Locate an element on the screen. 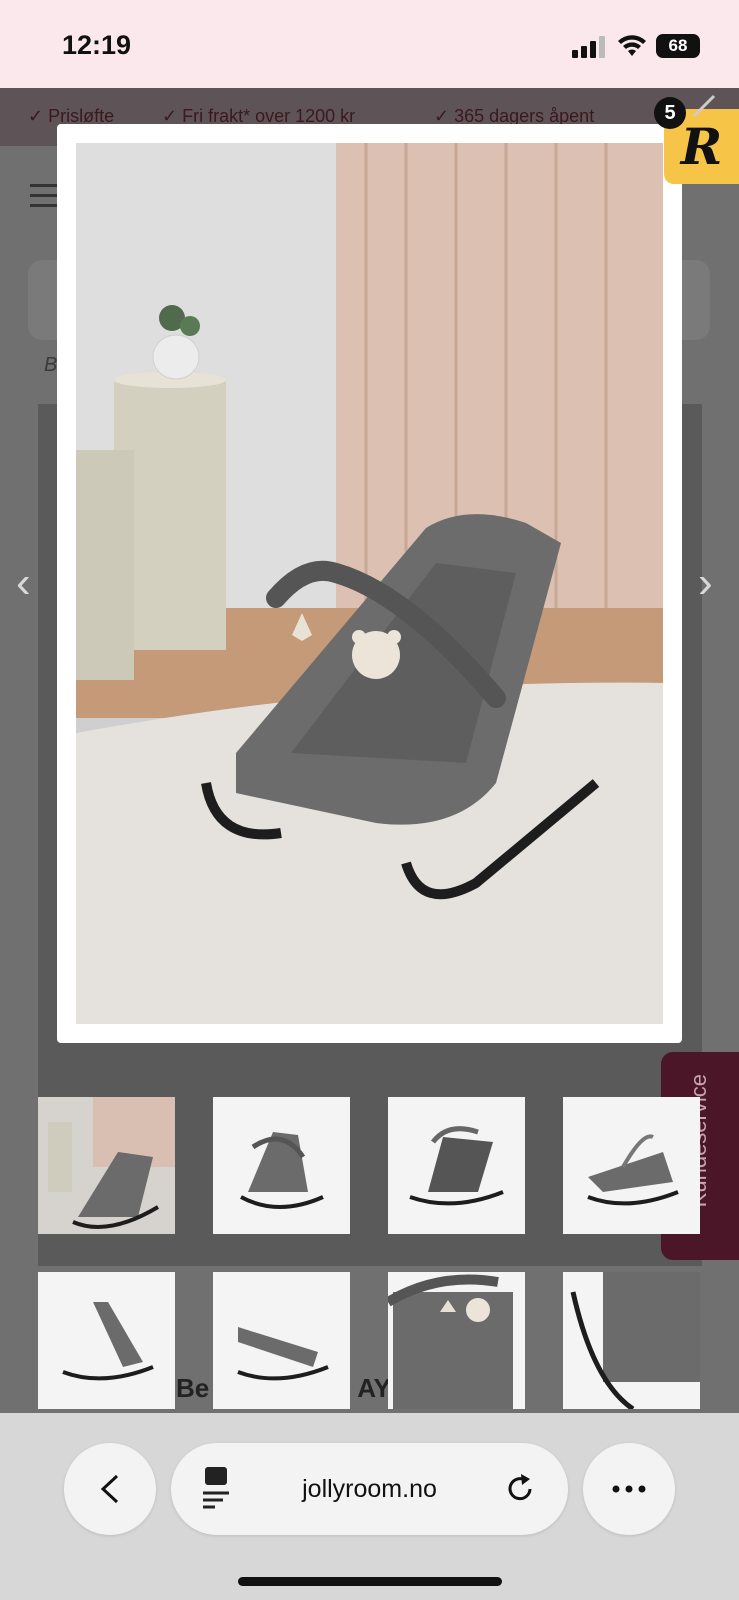 The height and width of the screenshot is (1600, 739). back-button is located at coordinates (110, 1489).